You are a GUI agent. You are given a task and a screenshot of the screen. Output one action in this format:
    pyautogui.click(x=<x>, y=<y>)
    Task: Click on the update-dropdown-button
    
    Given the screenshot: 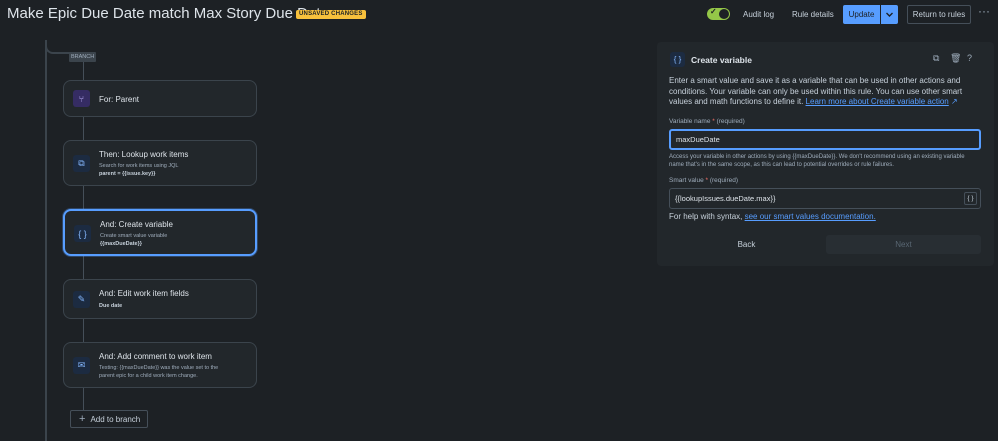 What is the action you would take?
    pyautogui.click(x=889, y=14)
    